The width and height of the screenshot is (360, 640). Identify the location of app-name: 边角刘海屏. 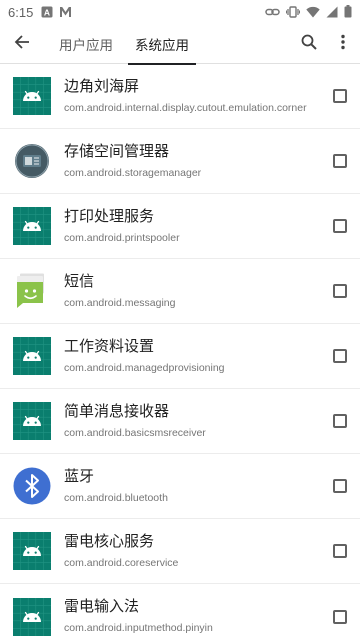
(102, 86).